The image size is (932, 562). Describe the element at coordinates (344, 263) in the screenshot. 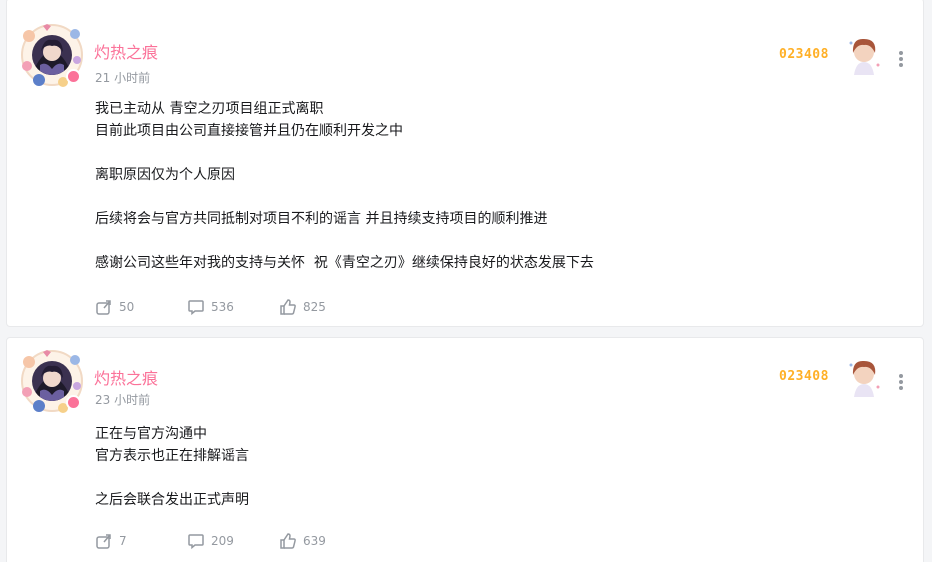

I see `content-line: 感谢公司这些年对我的支持与关怀 祝《青空之刃》继续保持良好的状态发展下去` at that location.